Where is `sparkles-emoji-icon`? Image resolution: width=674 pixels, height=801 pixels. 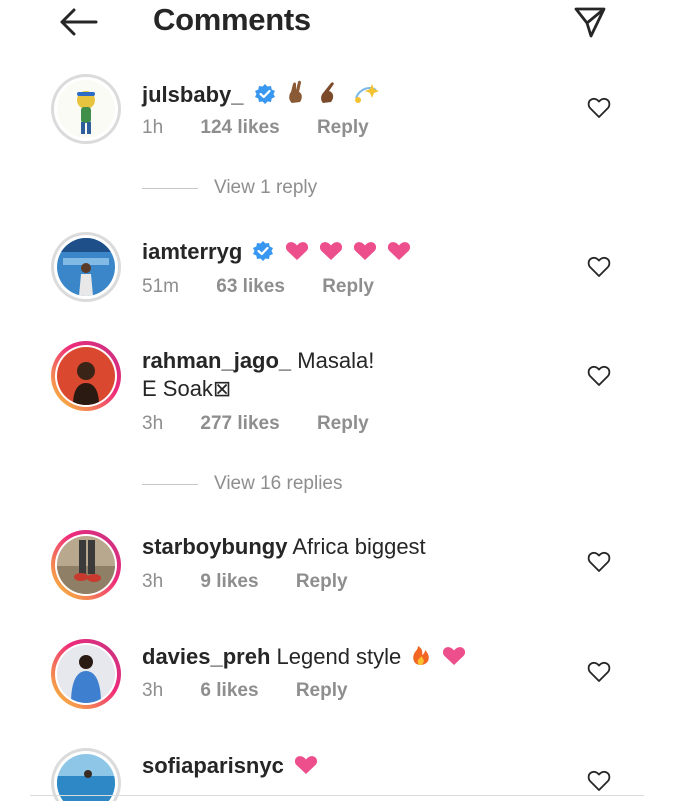 sparkles-emoji-icon is located at coordinates (365, 96).